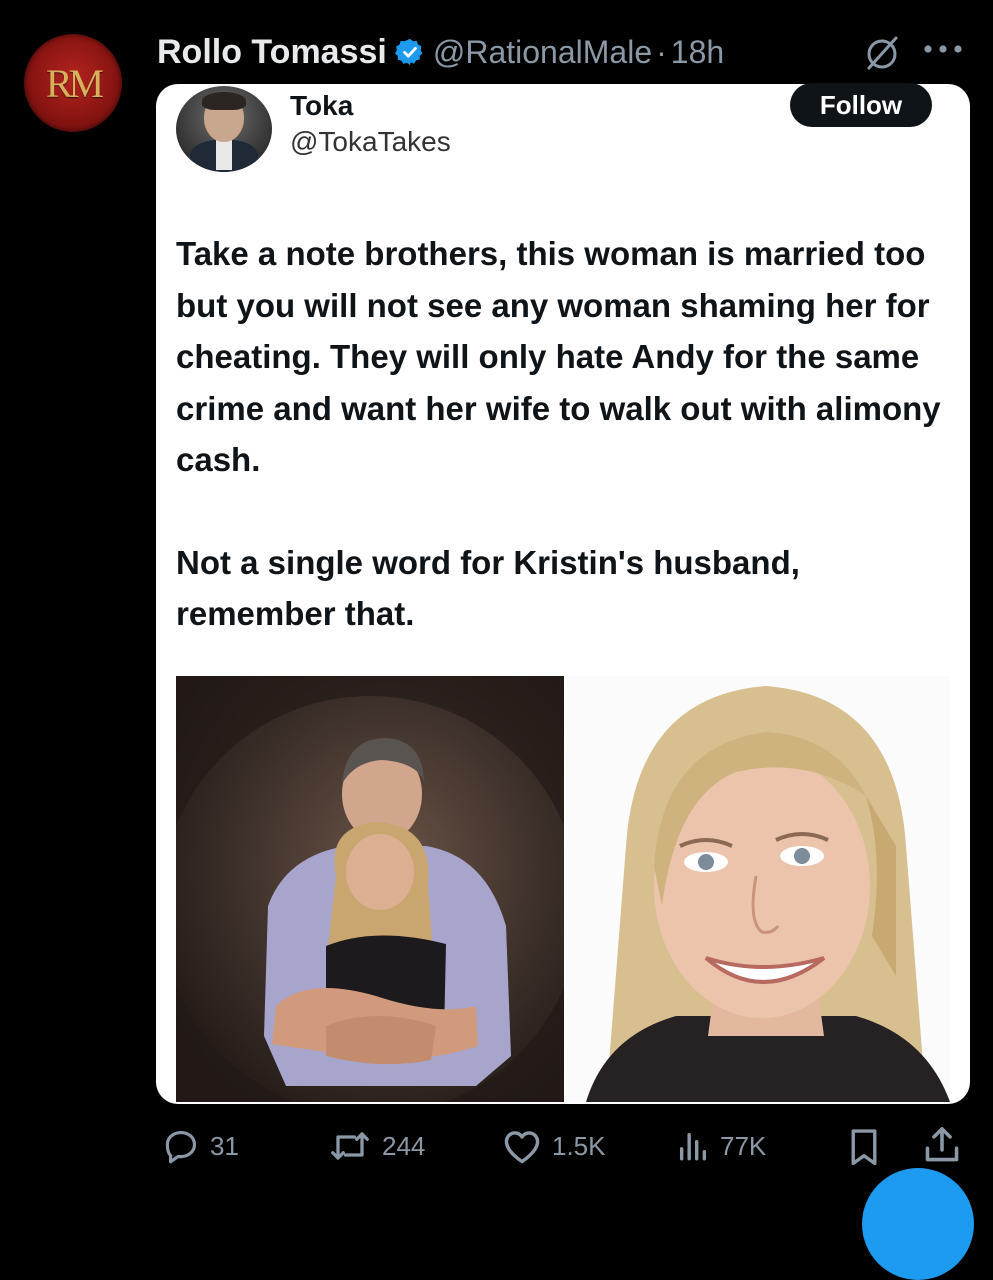  I want to click on photo-couple-illustration, so click(370, 889).